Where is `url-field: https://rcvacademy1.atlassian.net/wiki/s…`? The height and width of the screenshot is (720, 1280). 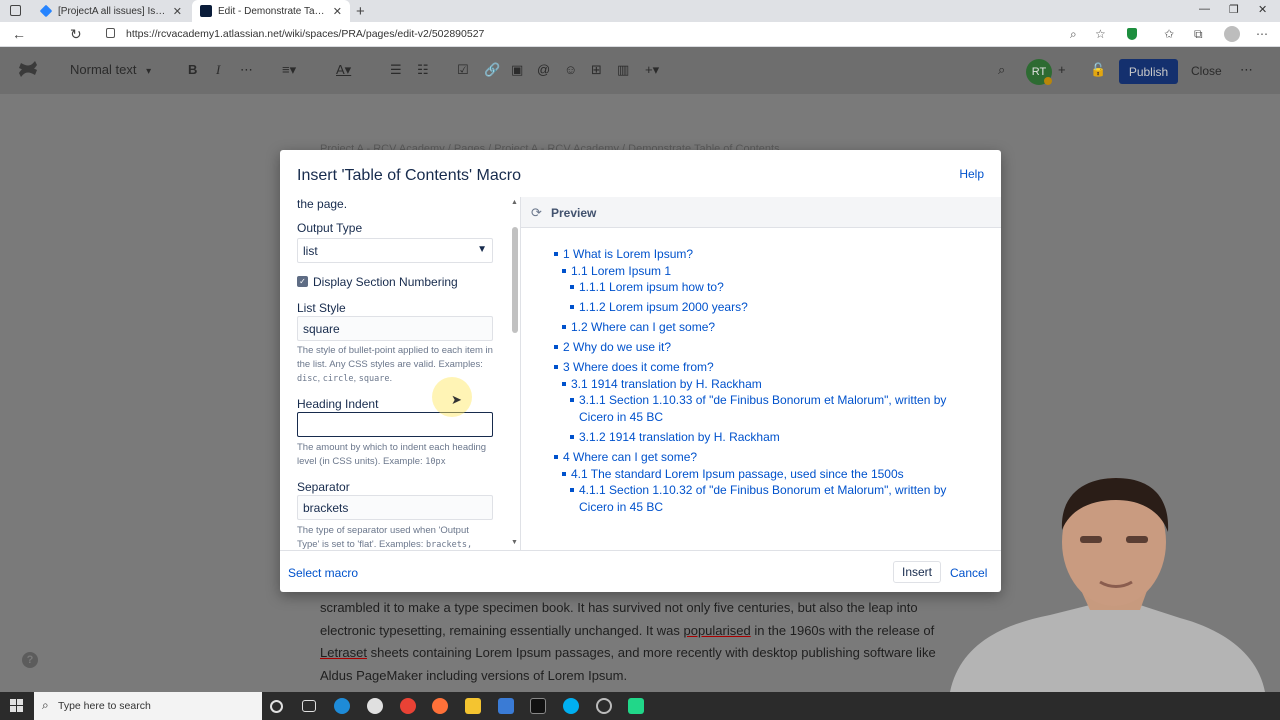 url-field: https://rcvacademy1.atlassian.net/wiki/s… is located at coordinates (305, 34).